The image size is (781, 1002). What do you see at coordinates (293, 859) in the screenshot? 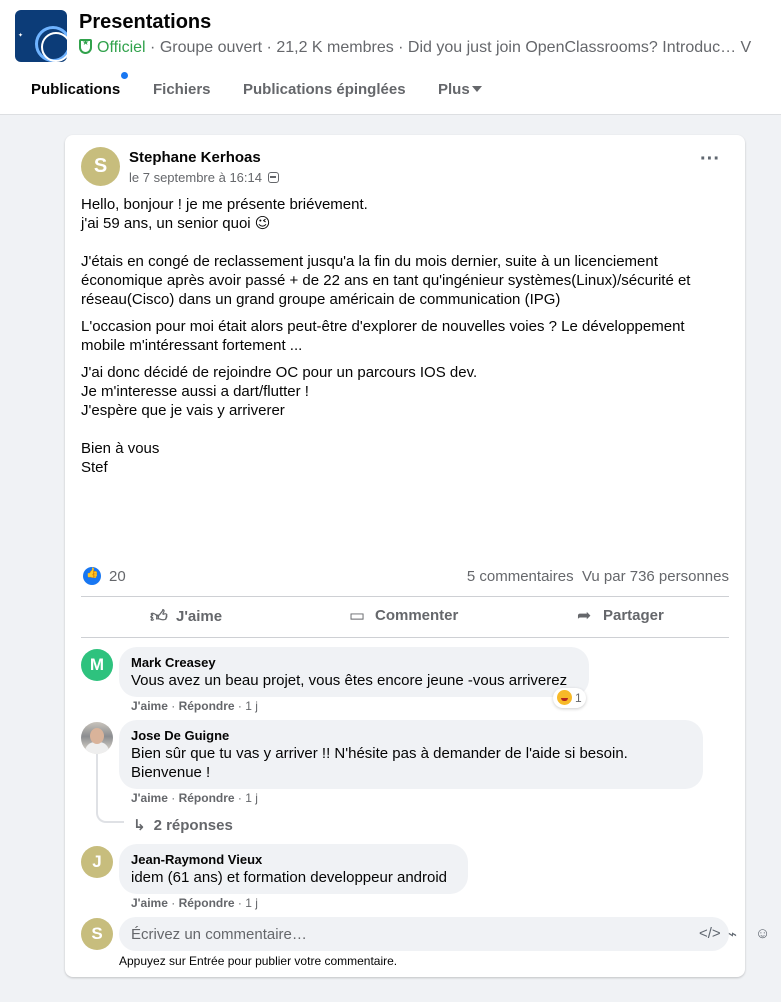
I see `commenter-name: Jean-Raymond Vieux` at bounding box center [293, 859].